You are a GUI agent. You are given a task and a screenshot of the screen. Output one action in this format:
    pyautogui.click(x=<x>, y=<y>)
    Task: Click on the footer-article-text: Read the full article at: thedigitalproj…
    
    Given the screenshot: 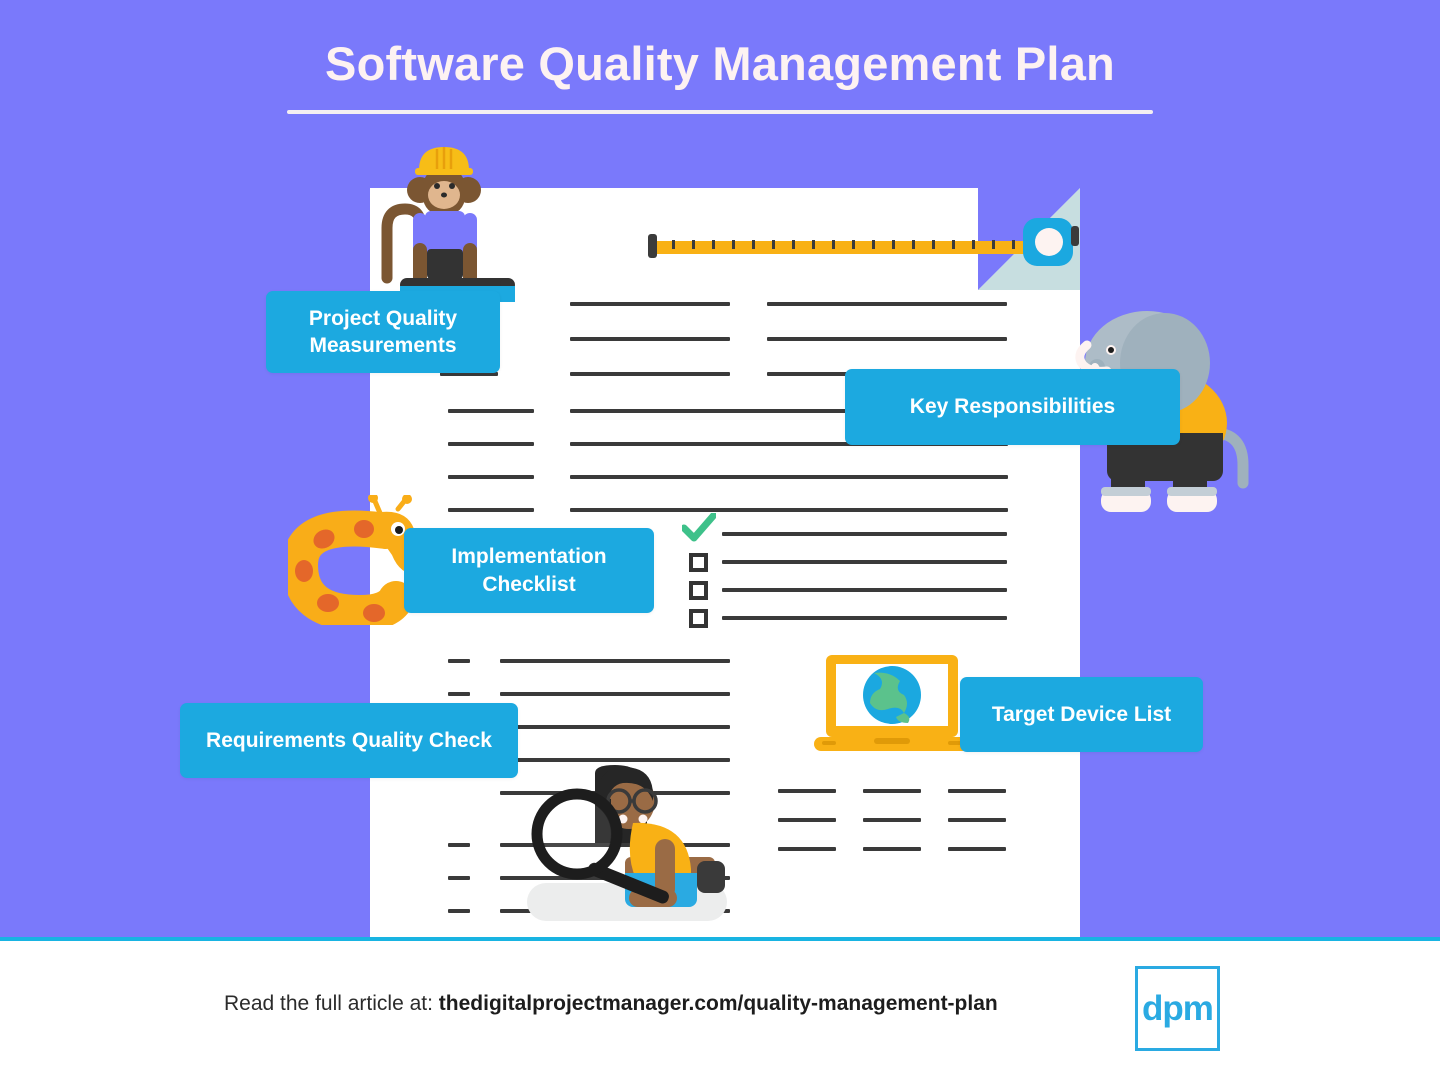 What is the action you would take?
    pyautogui.click(x=611, y=1004)
    